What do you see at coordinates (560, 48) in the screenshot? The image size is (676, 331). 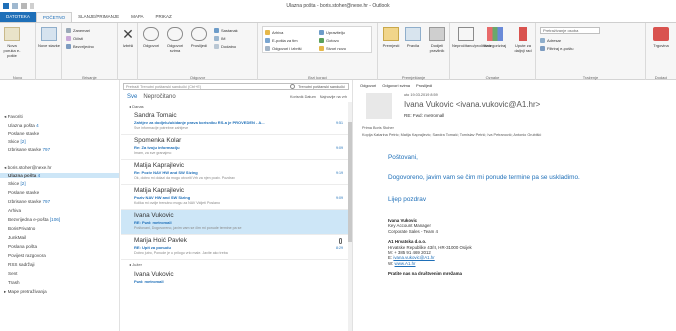 I see `filter-email-label: Filtriraj e-poštu` at bounding box center [560, 48].